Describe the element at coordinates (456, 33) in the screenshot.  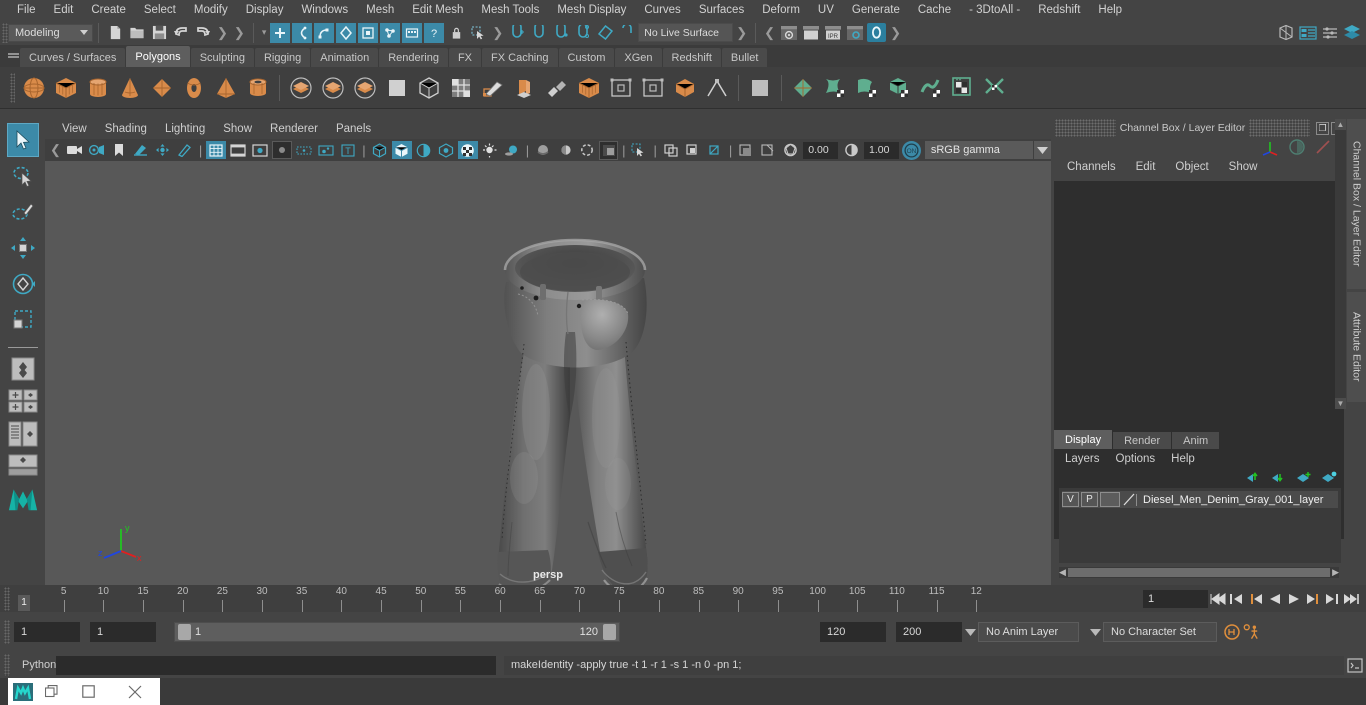
I see `lock-icon` at that location.